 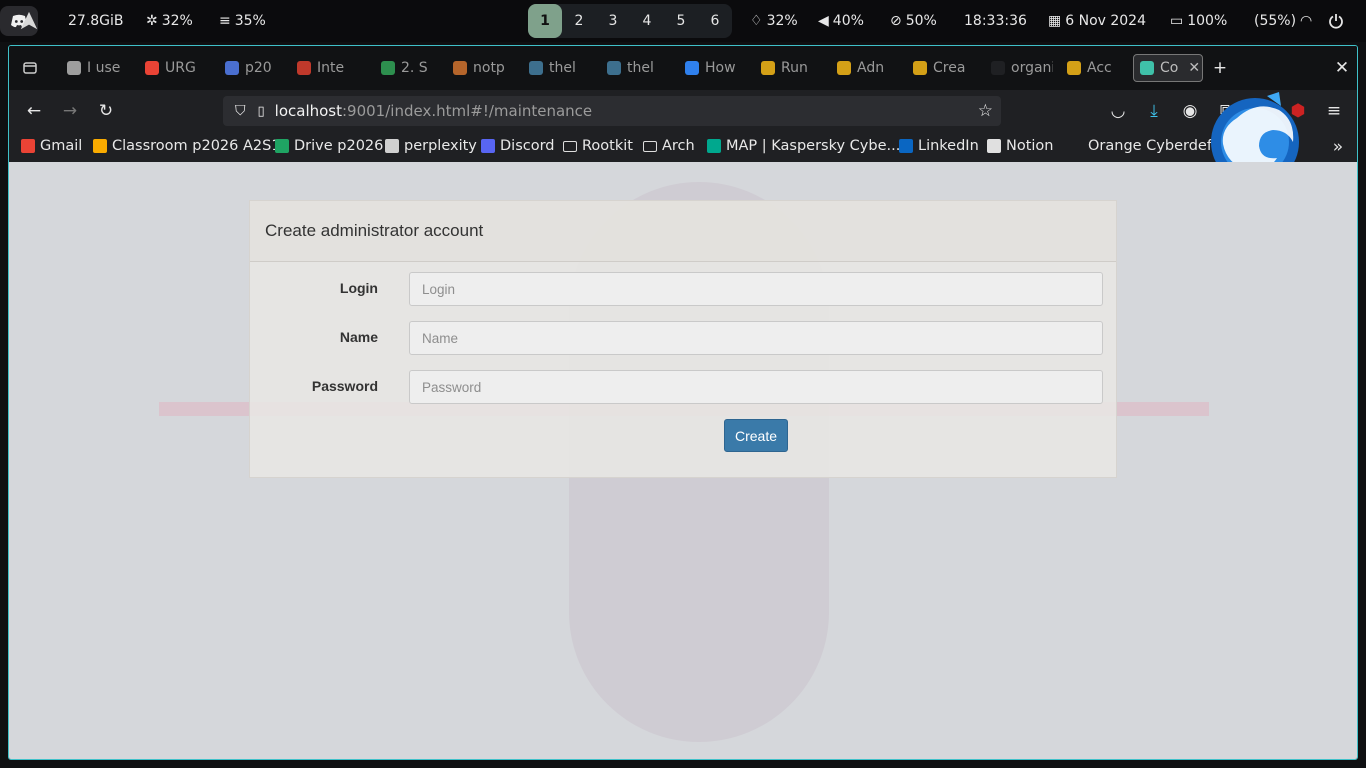 I want to click on browser-tab: Co ✕, so click(x=1168, y=68).